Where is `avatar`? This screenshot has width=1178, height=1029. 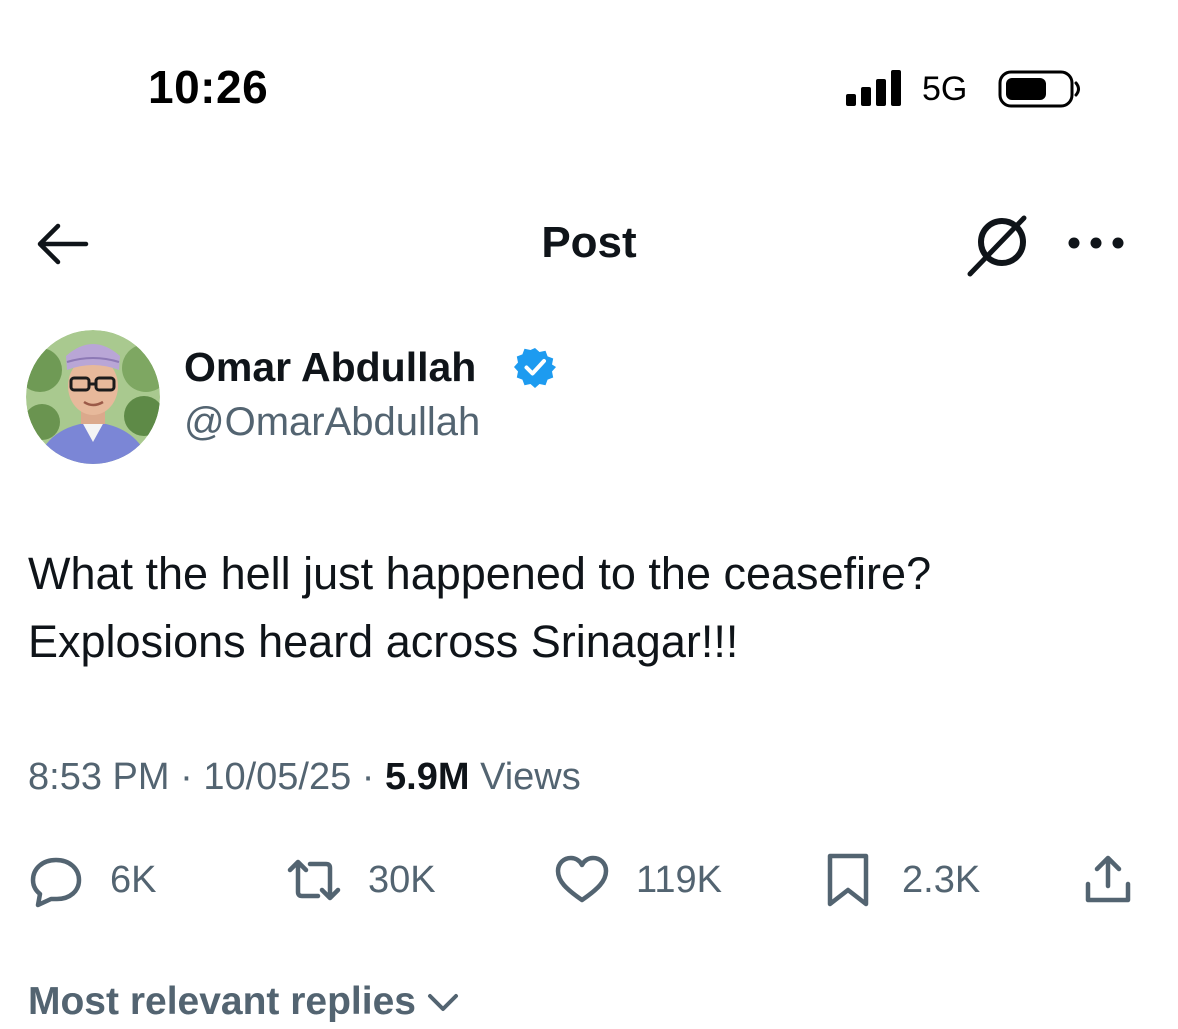 avatar is located at coordinates (93, 397).